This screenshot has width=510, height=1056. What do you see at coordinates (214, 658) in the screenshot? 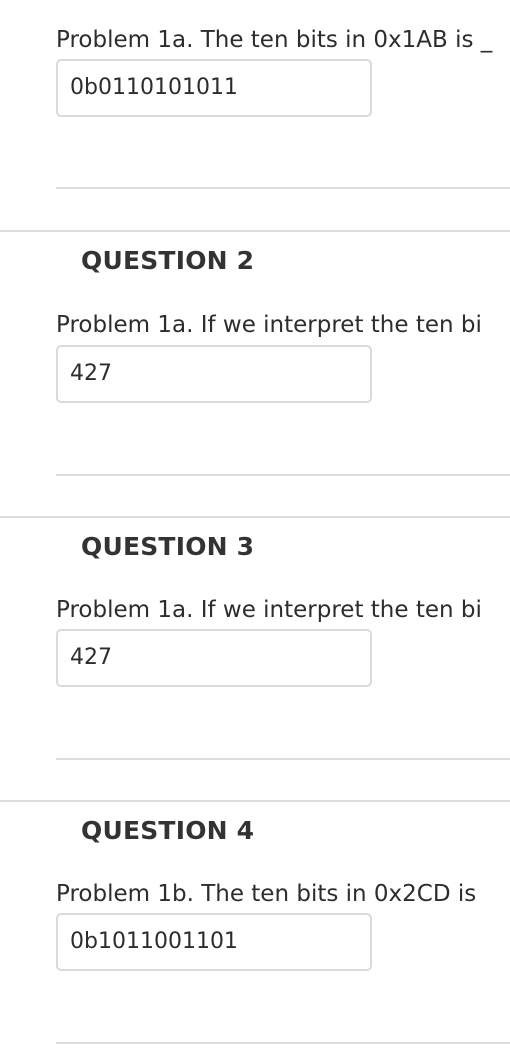
I see `question-3-answer-field: 427` at bounding box center [214, 658].